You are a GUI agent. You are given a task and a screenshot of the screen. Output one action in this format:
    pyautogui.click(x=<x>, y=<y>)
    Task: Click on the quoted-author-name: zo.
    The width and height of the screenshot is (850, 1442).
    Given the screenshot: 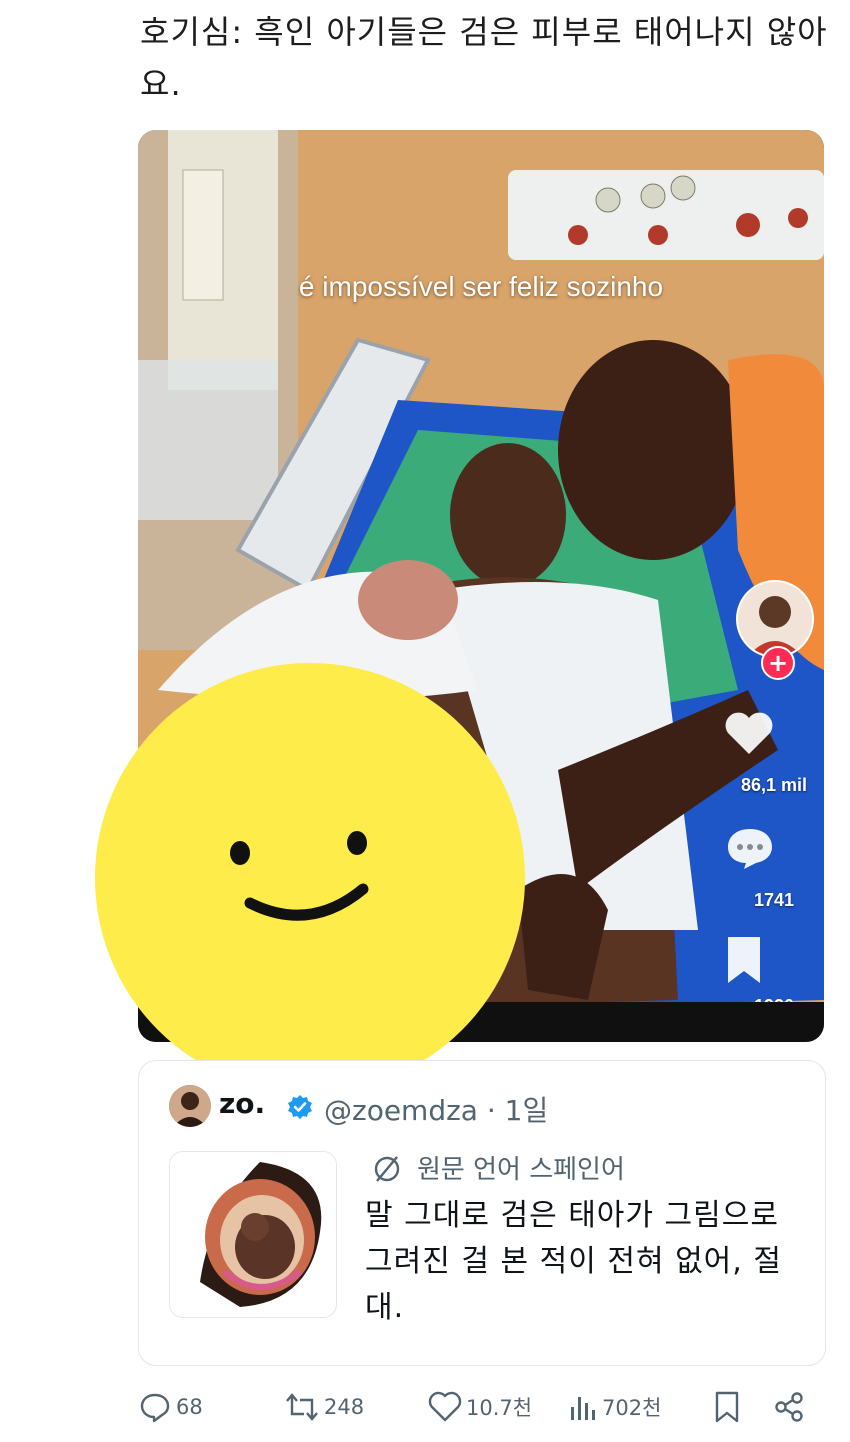 What is the action you would take?
    pyautogui.click(x=242, y=1103)
    